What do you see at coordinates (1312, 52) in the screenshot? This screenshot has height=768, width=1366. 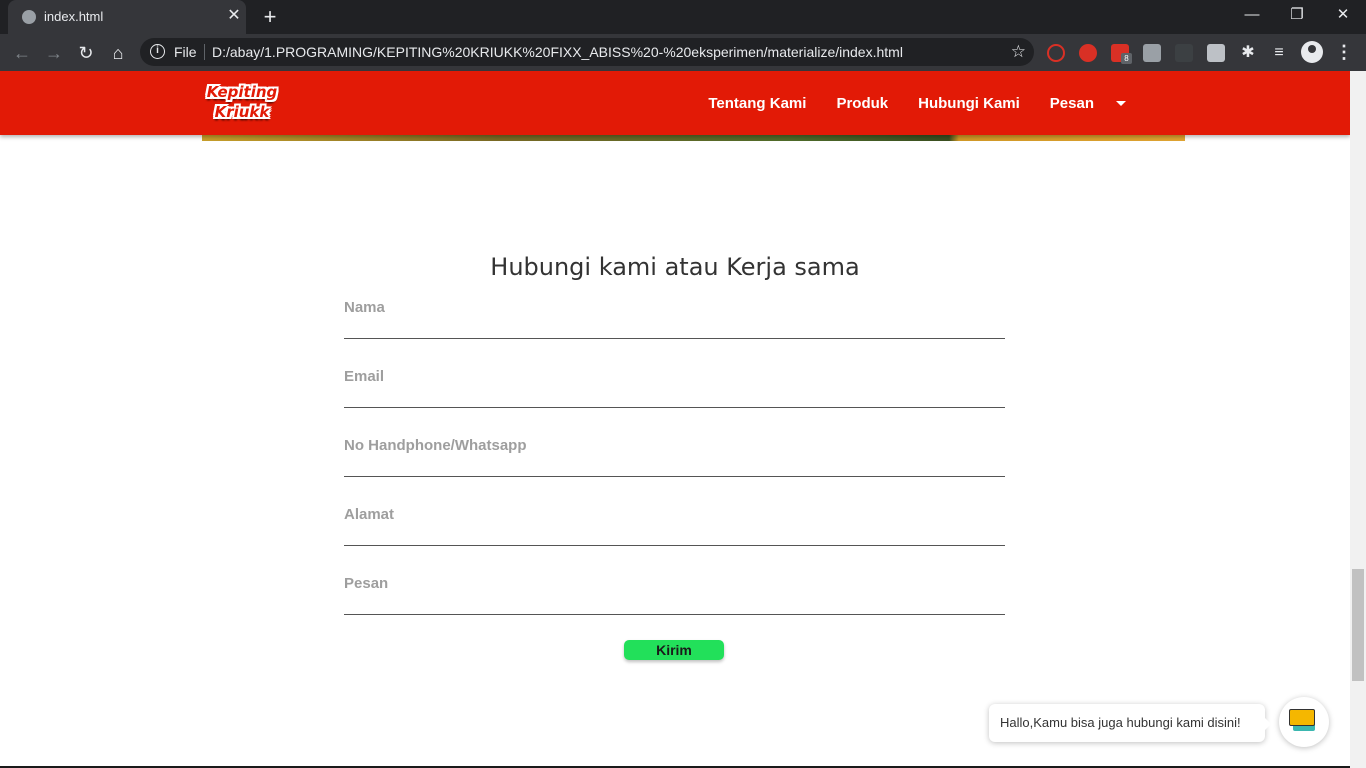 I see `profile-avatar-icon` at bounding box center [1312, 52].